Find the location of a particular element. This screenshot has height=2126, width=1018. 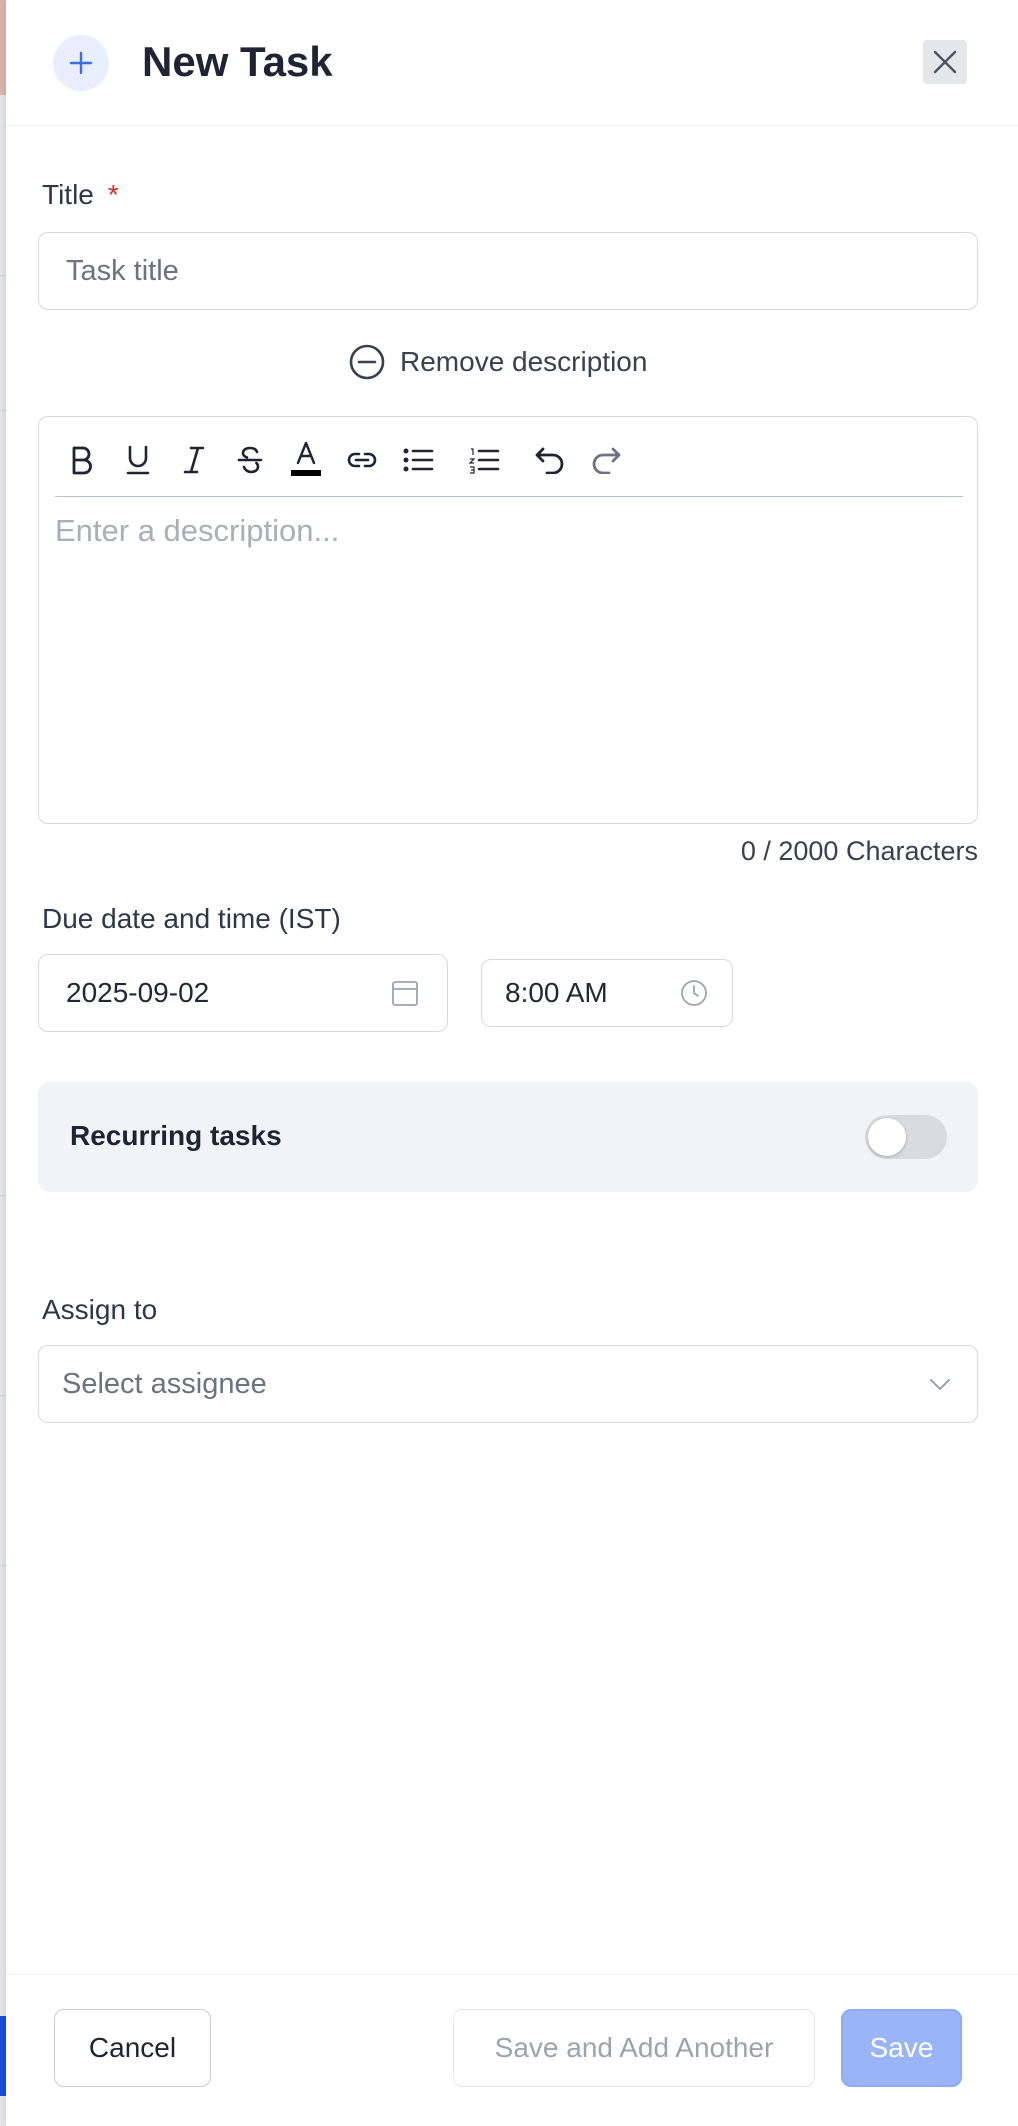

text-color-button is located at coordinates (306, 460).